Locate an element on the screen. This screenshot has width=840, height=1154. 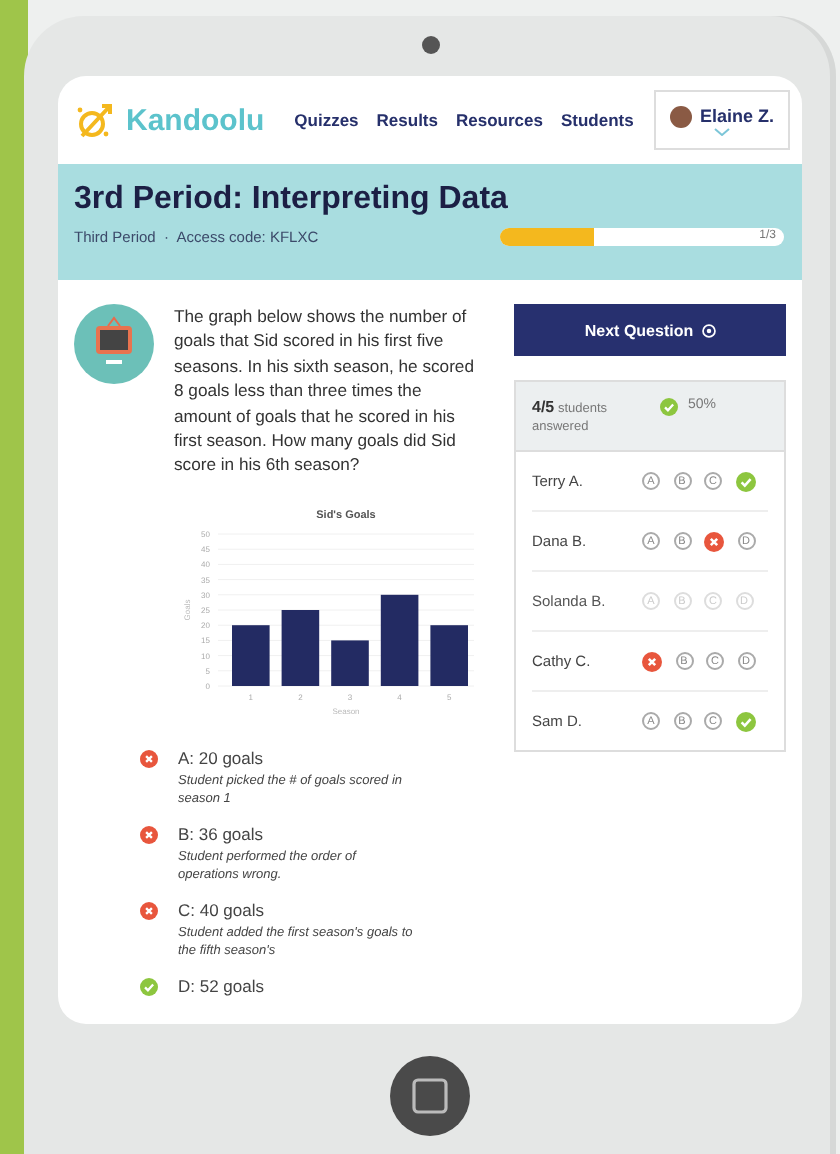
monitor-icon is located at coordinates (114, 344).